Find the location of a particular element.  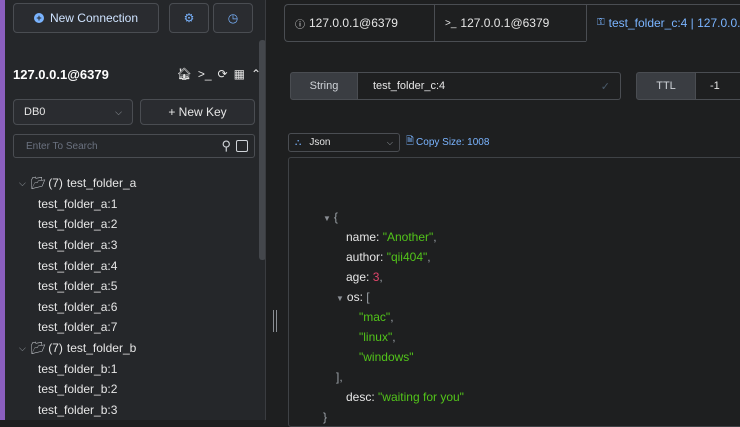

tree-key-item: test_folder_b:1 is located at coordinates (133, 368).